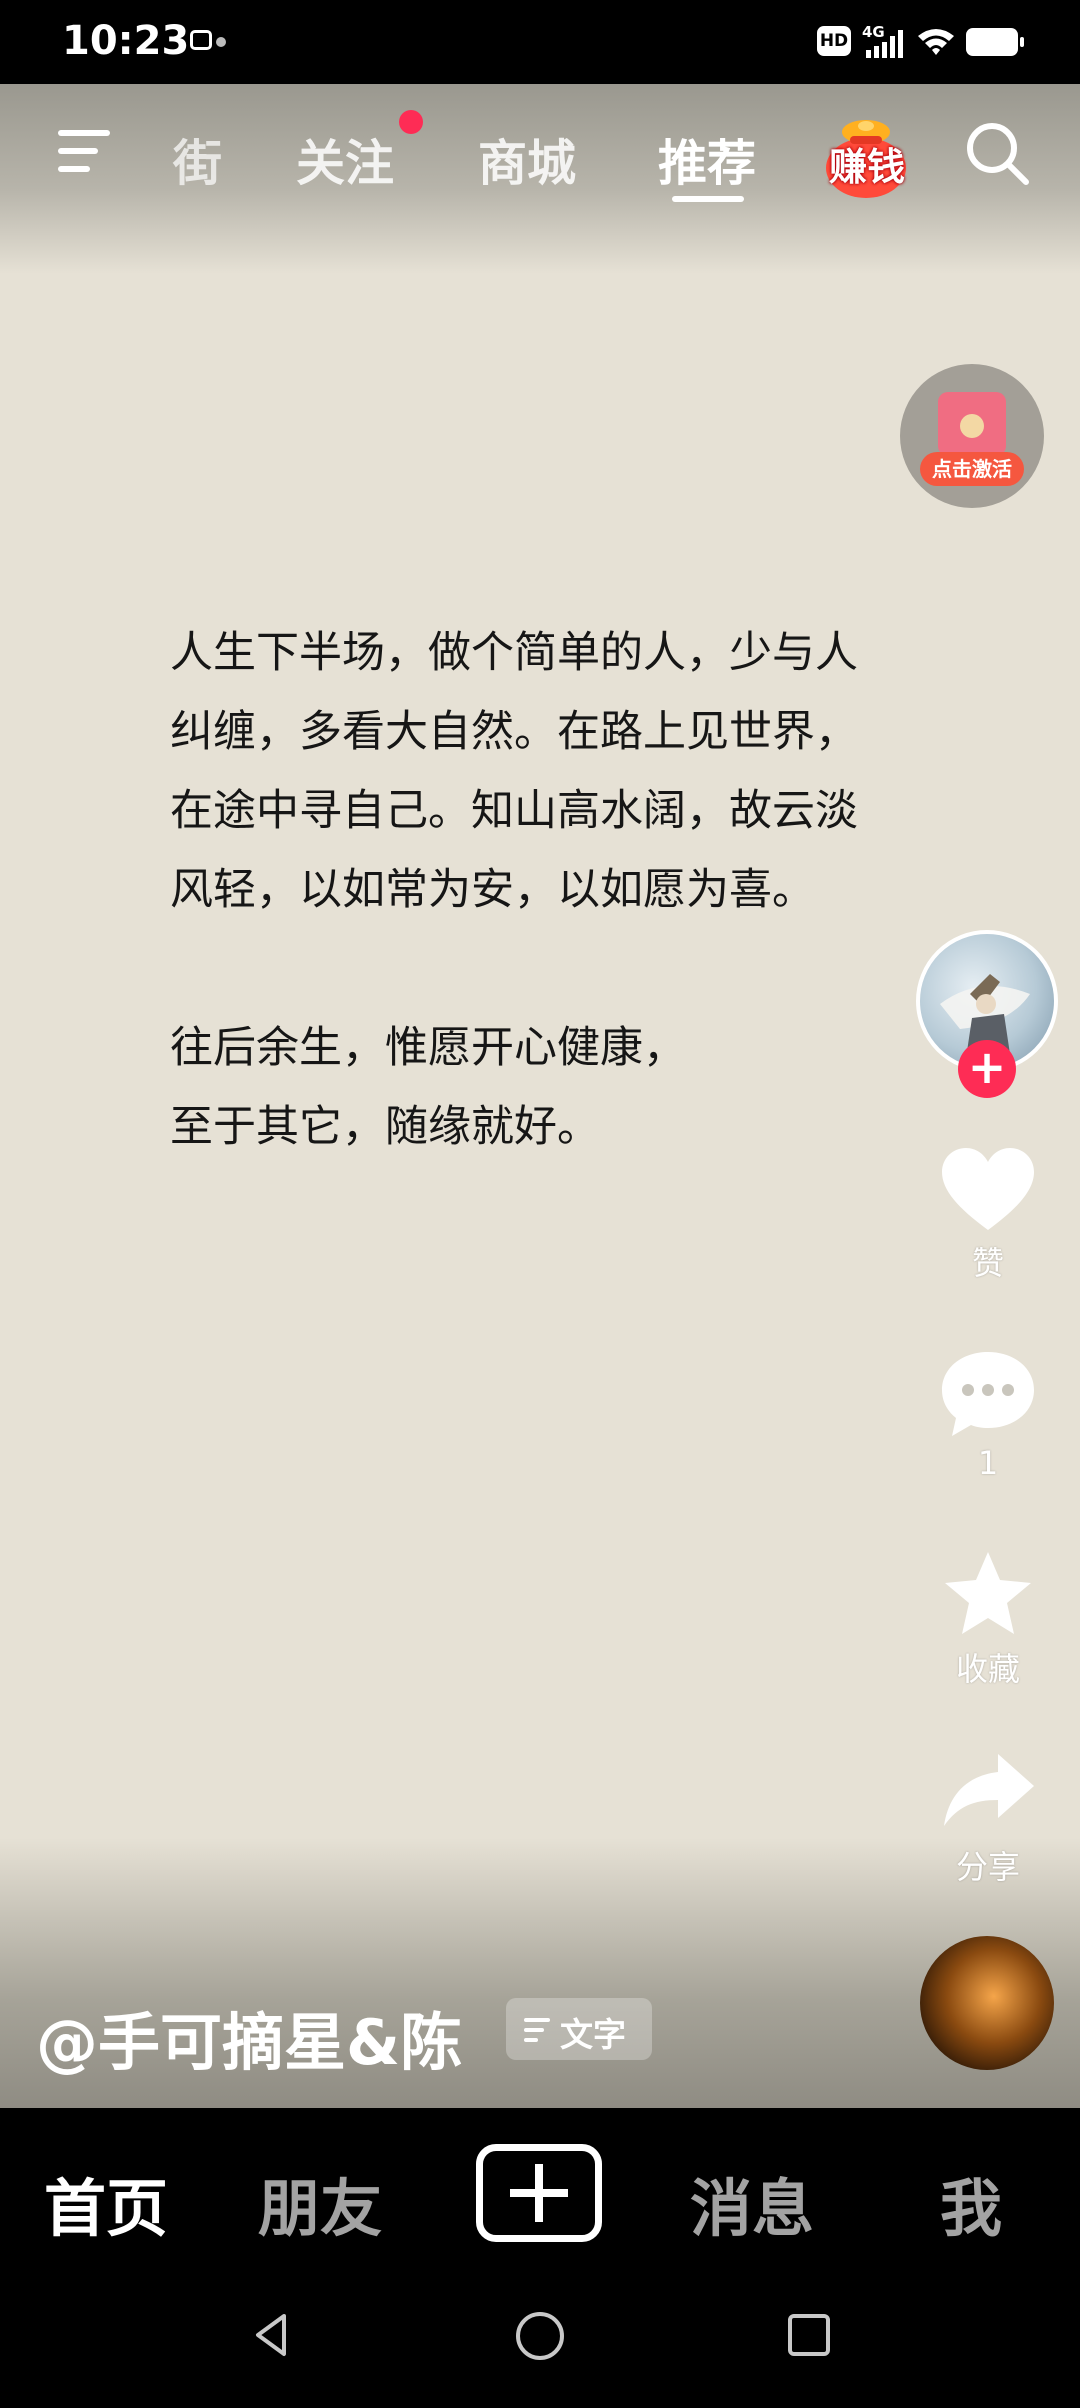 The width and height of the screenshot is (1080, 2408). I want to click on star-icon, so click(988, 1593).